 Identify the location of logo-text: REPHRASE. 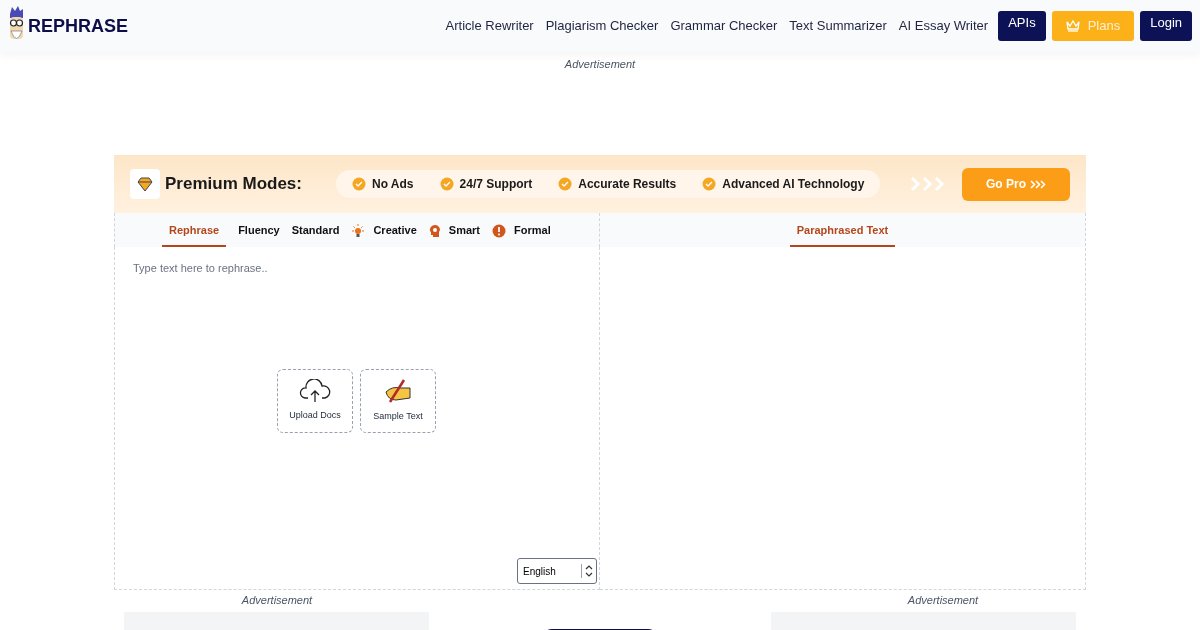
(78, 26).